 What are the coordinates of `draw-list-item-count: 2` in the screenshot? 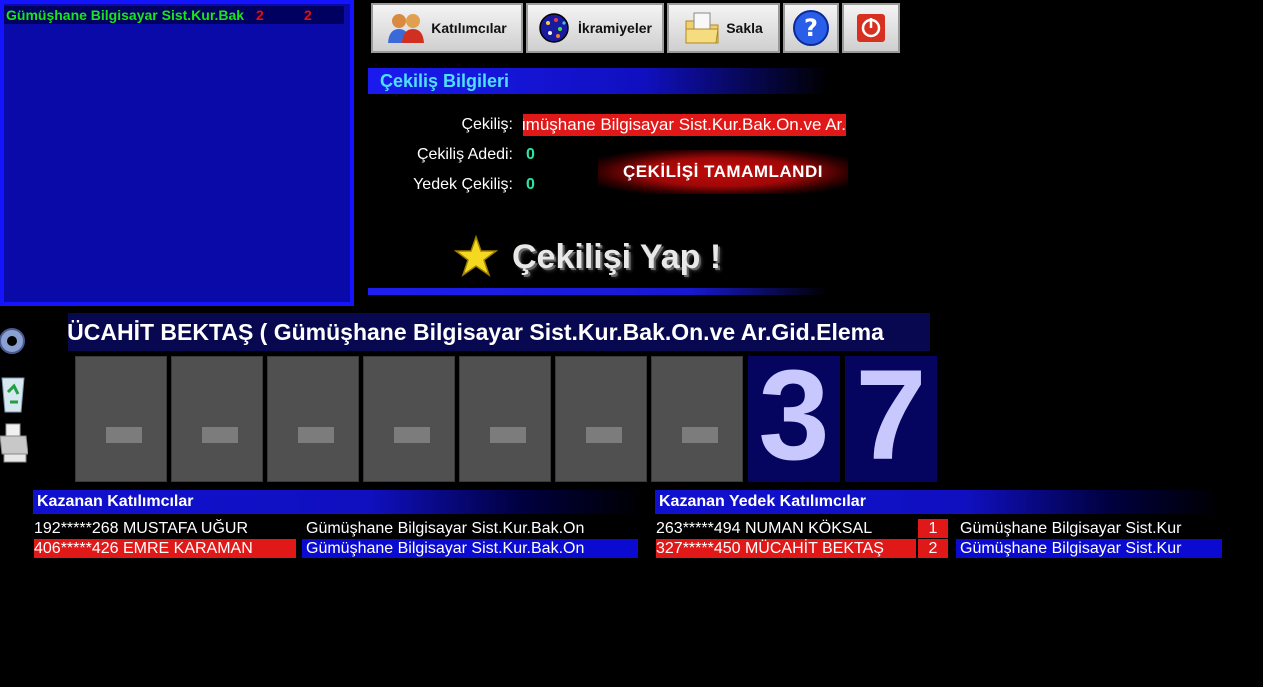 It's located at (260, 15).